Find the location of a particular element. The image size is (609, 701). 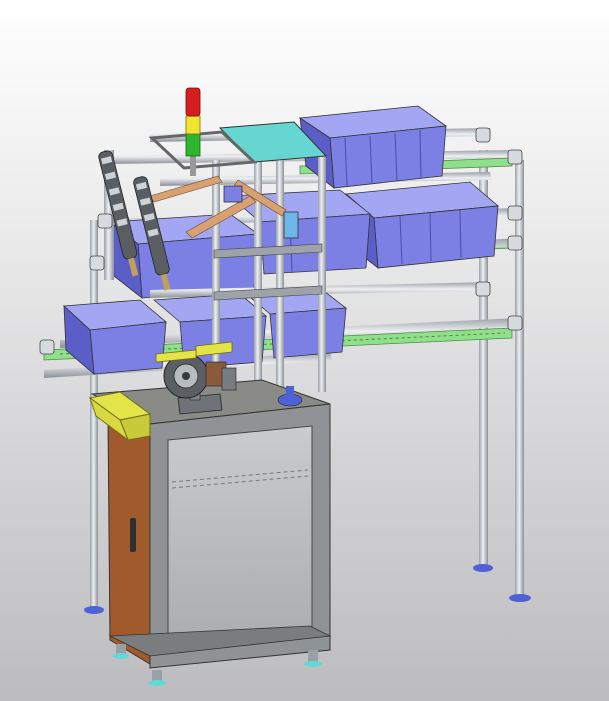

bin-bottom-left is located at coordinates (115, 337).